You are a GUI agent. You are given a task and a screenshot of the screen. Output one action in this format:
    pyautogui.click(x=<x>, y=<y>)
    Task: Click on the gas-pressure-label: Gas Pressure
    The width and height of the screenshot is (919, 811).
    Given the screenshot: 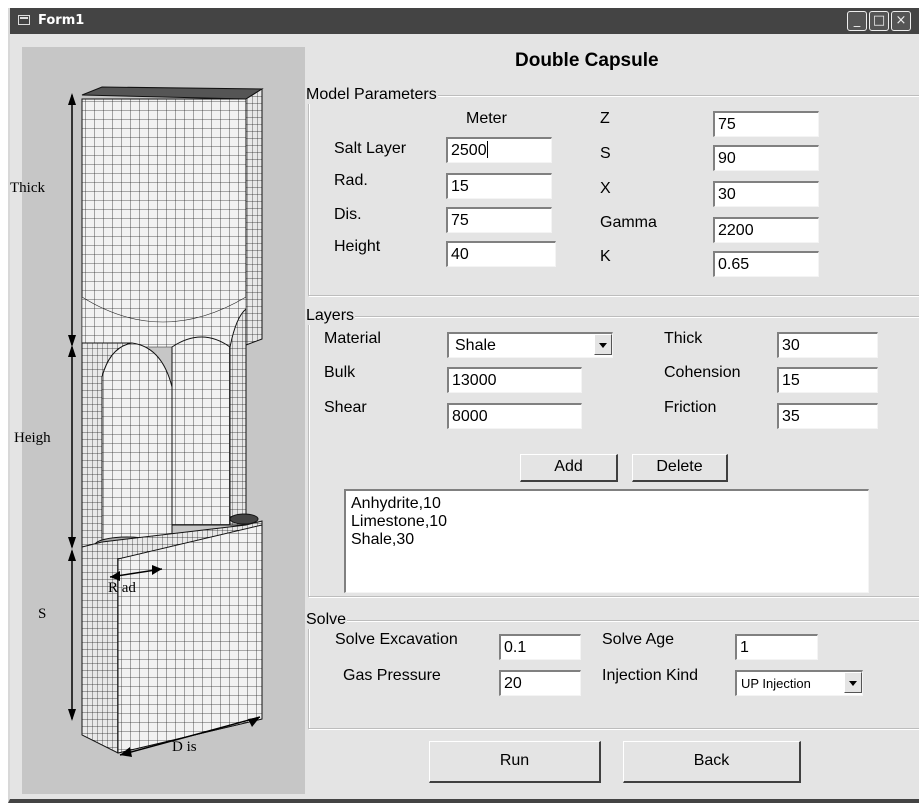 What is the action you would take?
    pyautogui.click(x=392, y=675)
    